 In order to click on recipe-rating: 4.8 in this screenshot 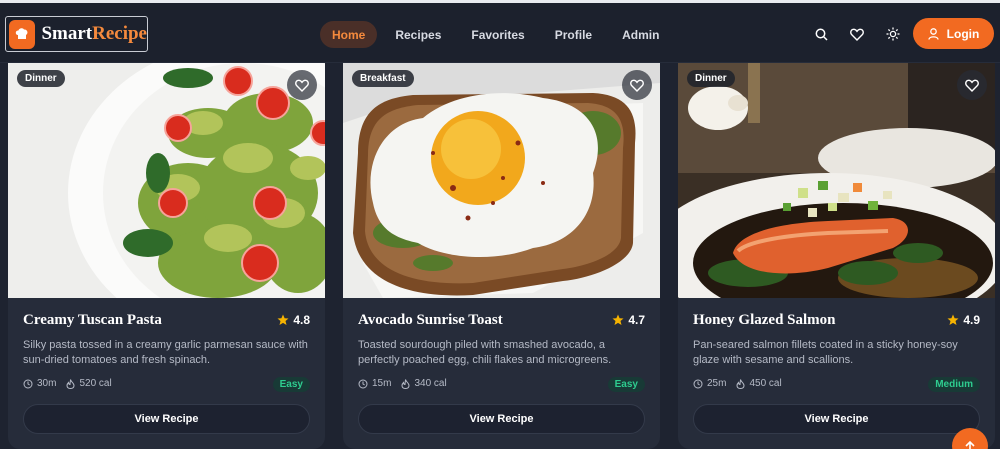, I will do `click(293, 320)`.